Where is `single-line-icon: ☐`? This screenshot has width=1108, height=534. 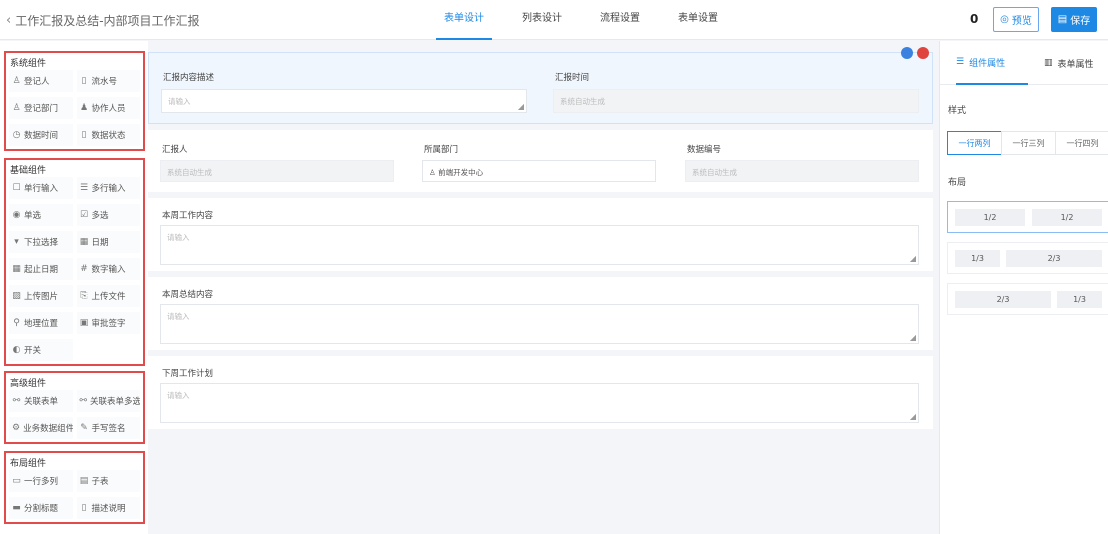
single-line-icon: ☐ is located at coordinates (16, 188).